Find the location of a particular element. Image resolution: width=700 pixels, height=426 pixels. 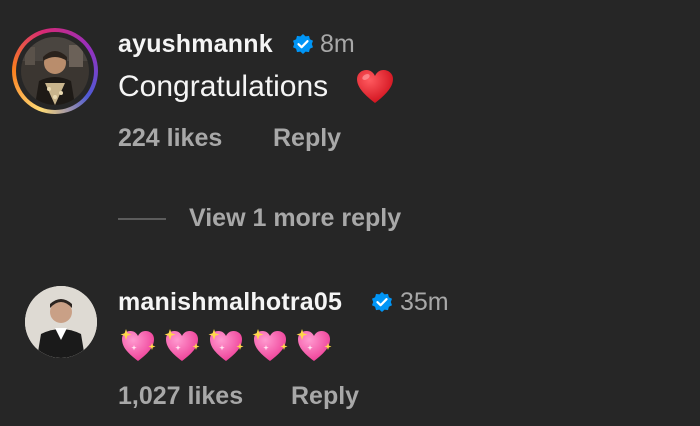

avatar-story-ring is located at coordinates (55, 71).